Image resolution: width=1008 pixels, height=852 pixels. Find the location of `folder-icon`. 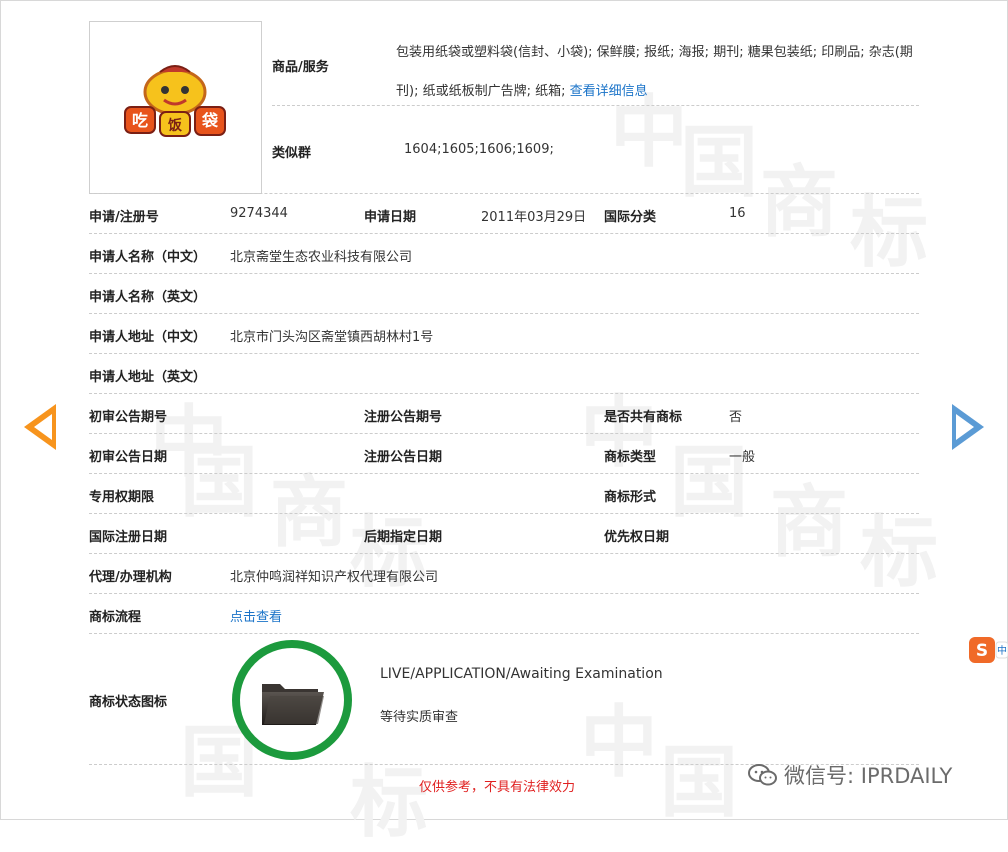

folder-icon is located at coordinates (293, 704).